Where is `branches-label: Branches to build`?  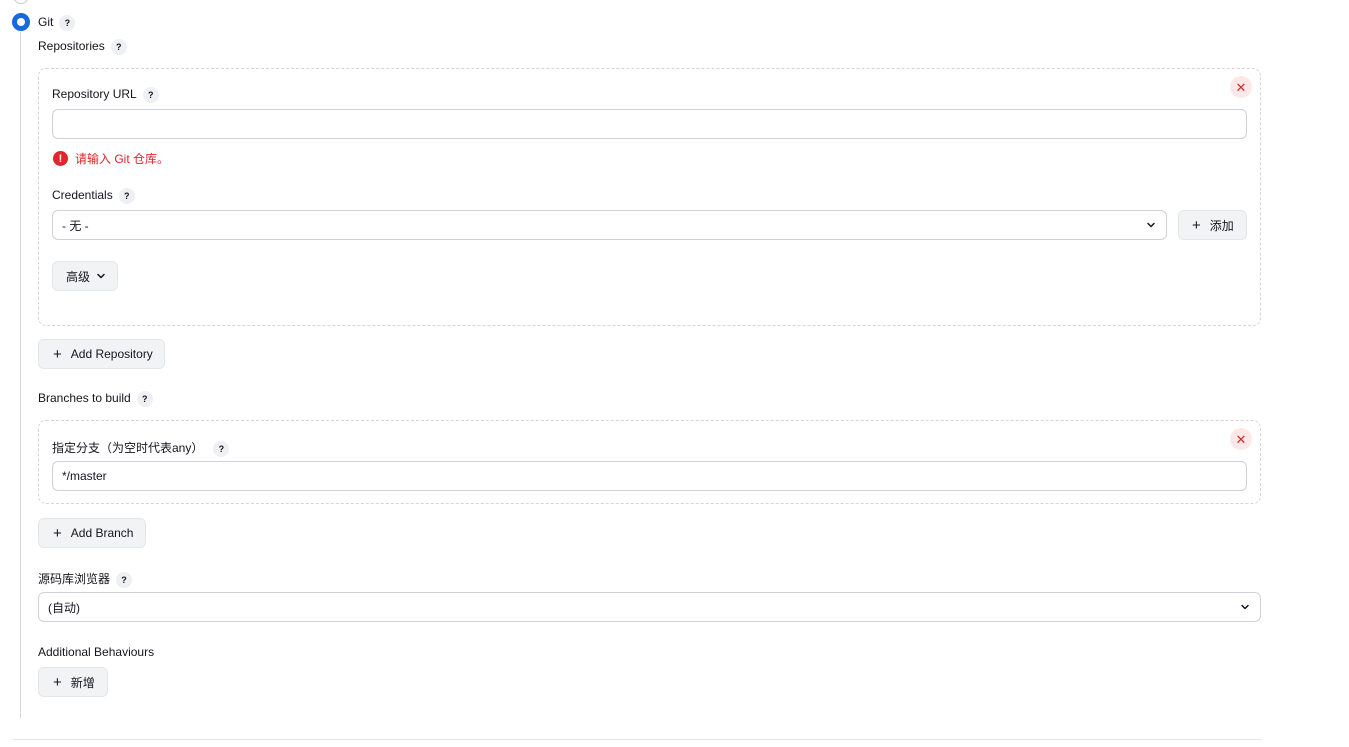 branches-label: Branches to build is located at coordinates (84, 398).